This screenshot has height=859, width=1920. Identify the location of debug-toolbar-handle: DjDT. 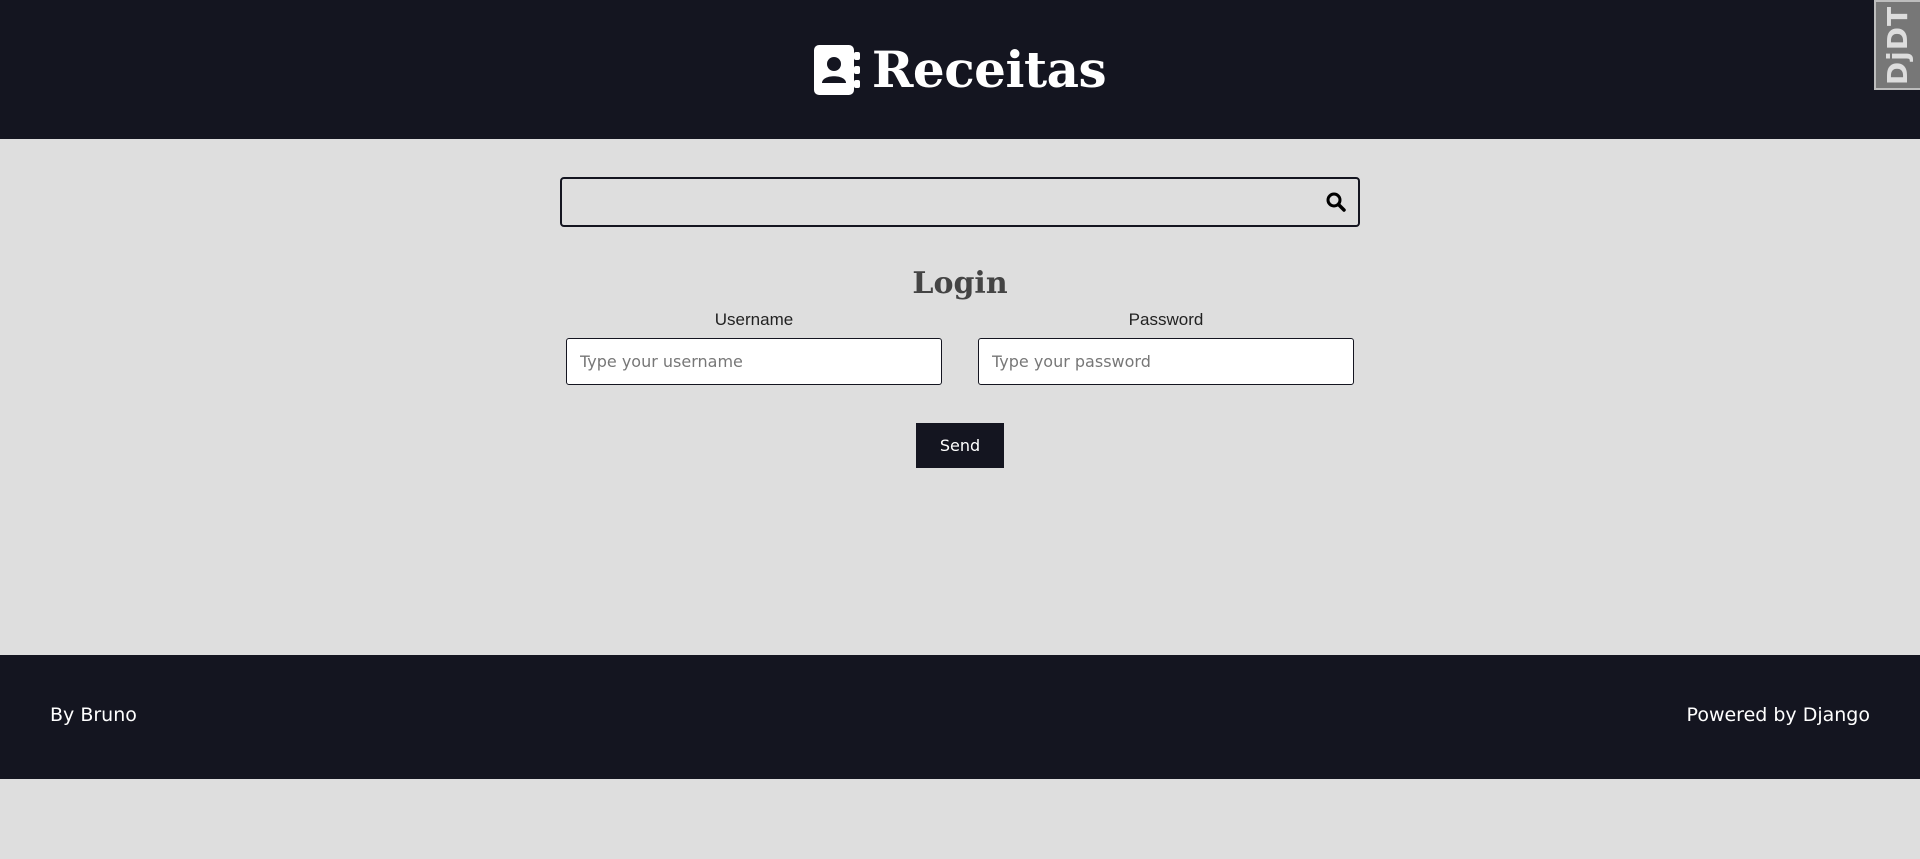
(1897, 45).